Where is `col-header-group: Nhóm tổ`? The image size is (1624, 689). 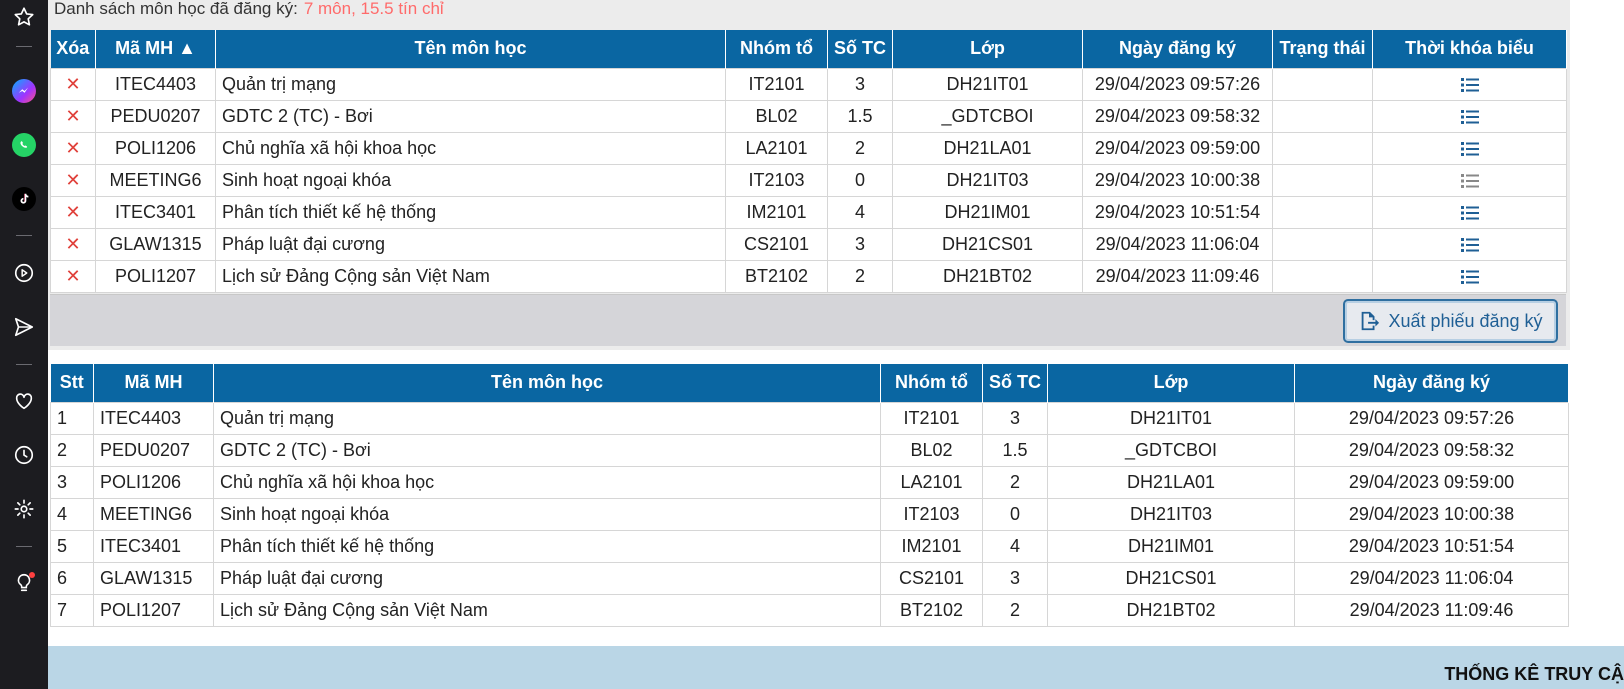 col-header-group: Nhóm tổ is located at coordinates (776, 49).